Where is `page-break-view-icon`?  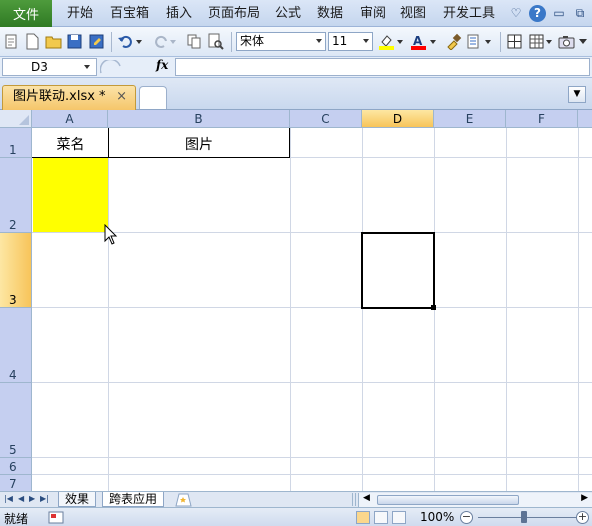
page-break-view-icon is located at coordinates (399, 517).